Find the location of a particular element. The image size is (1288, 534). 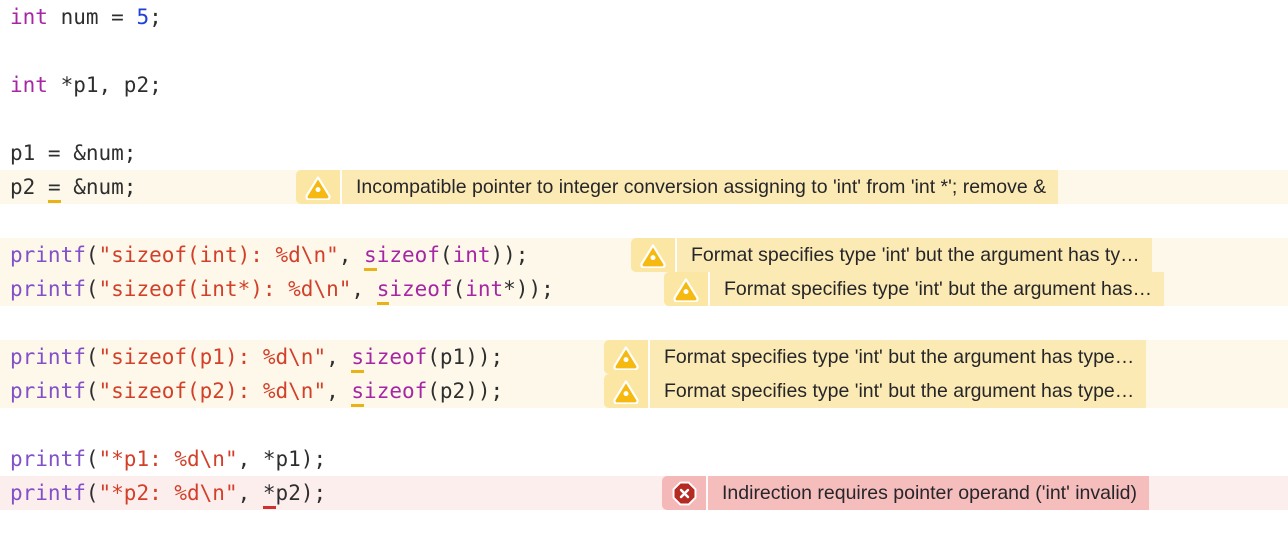

code-line-row: int *p1, p2; is located at coordinates (644, 85).